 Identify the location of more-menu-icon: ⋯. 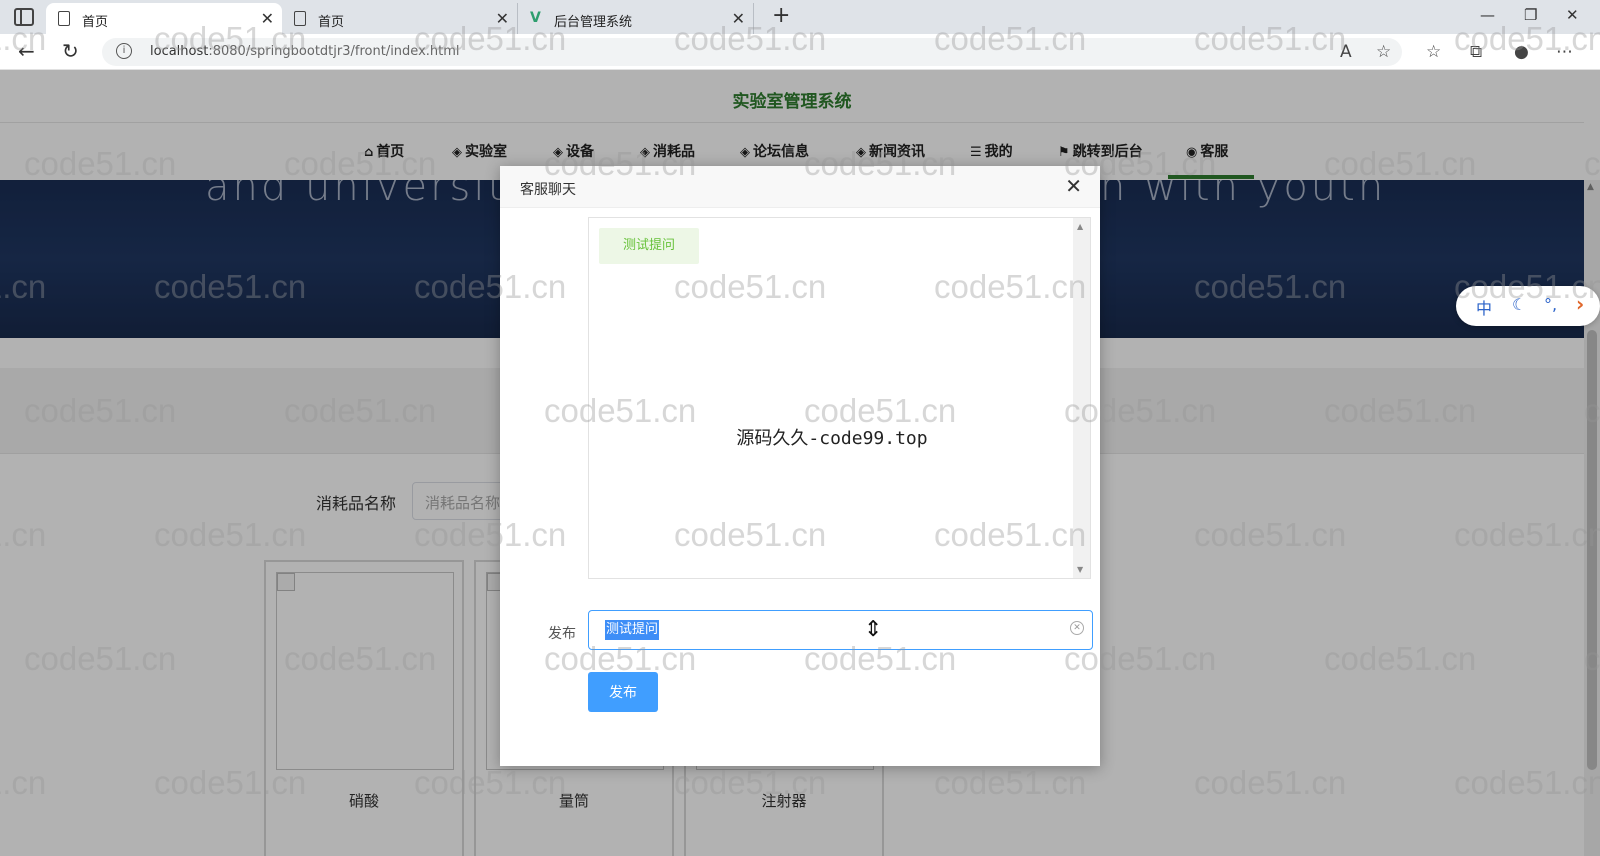
(1564, 52).